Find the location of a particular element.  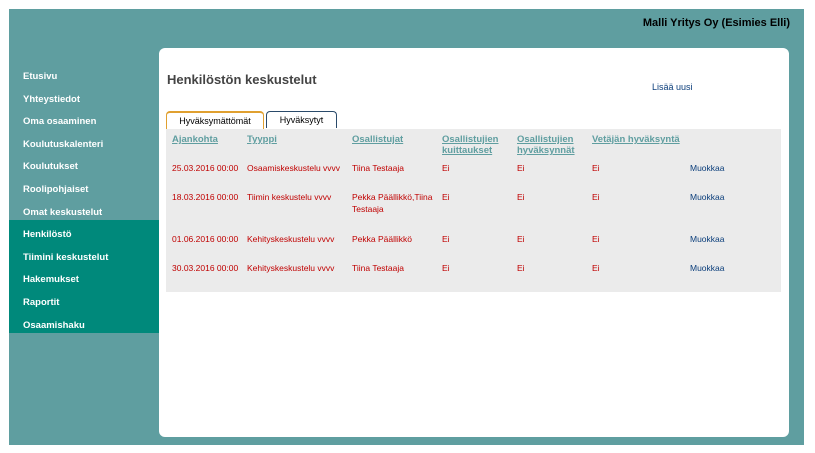

page-title: Henkilöstön keskustelut is located at coordinates (242, 79).